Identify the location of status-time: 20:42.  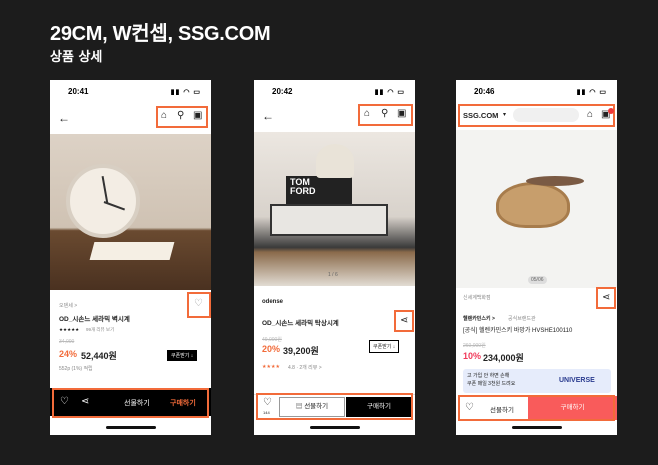
(282, 91).